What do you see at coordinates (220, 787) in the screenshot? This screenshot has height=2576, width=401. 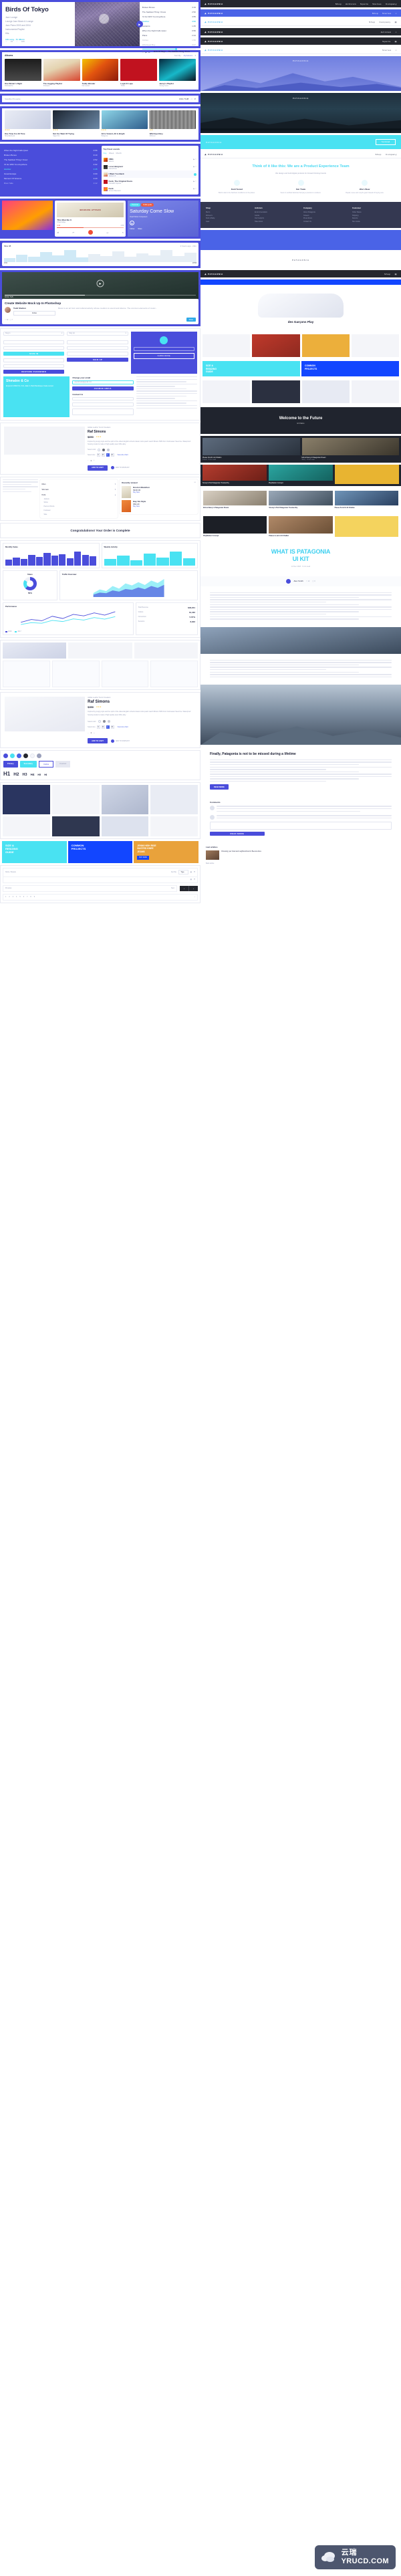 I see `read-more-button: READ MORE` at bounding box center [220, 787].